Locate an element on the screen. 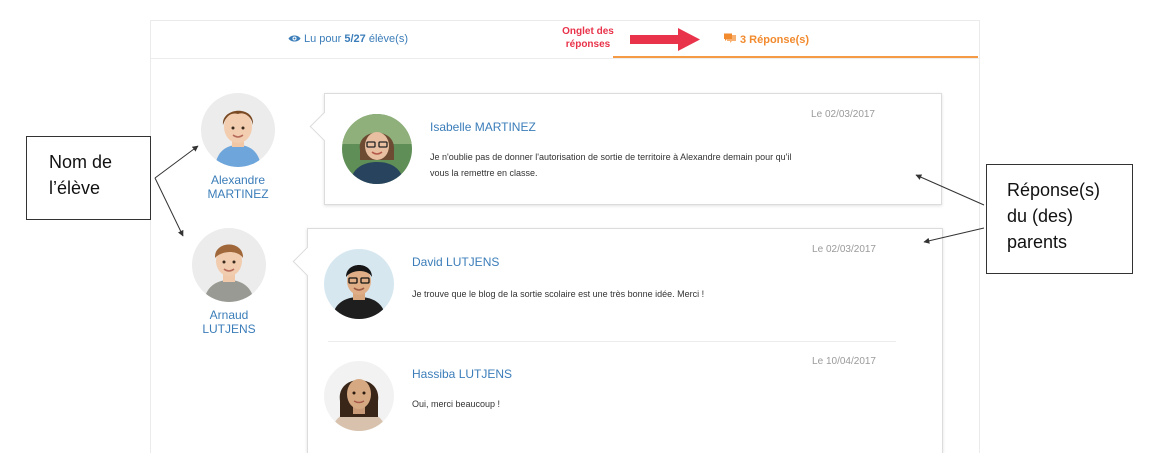 The width and height of the screenshot is (1149, 453). student-arnaud: Arnaud LUTJENS is located at coordinates (229, 282).